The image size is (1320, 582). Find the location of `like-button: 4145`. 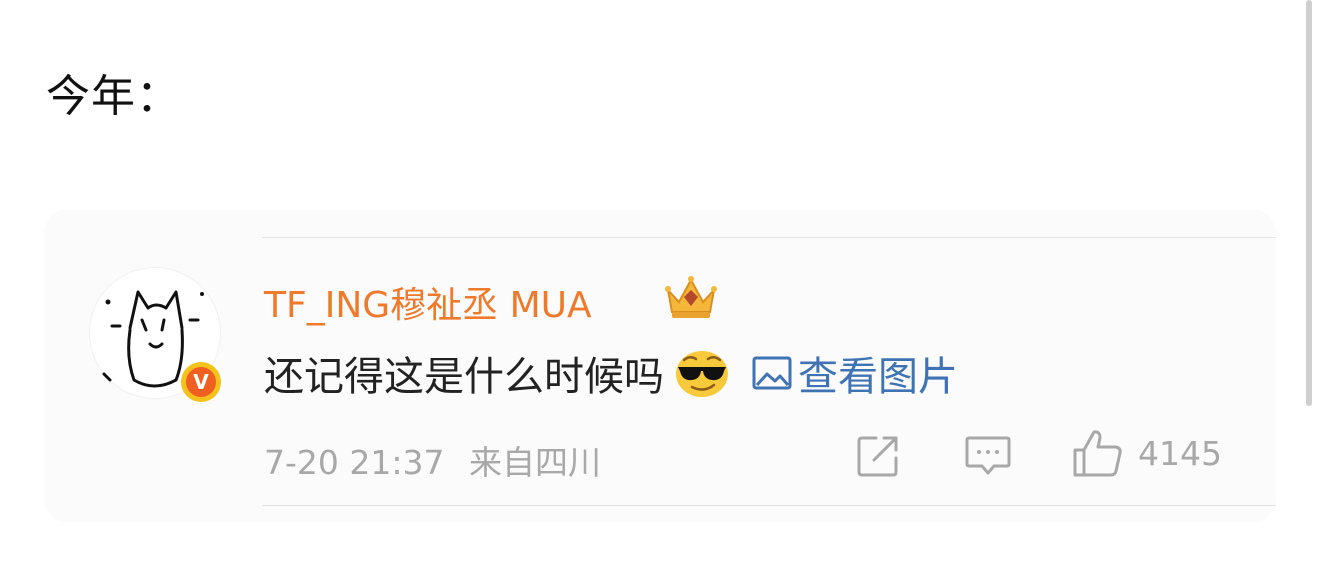

like-button: 4145 is located at coordinates (1147, 453).